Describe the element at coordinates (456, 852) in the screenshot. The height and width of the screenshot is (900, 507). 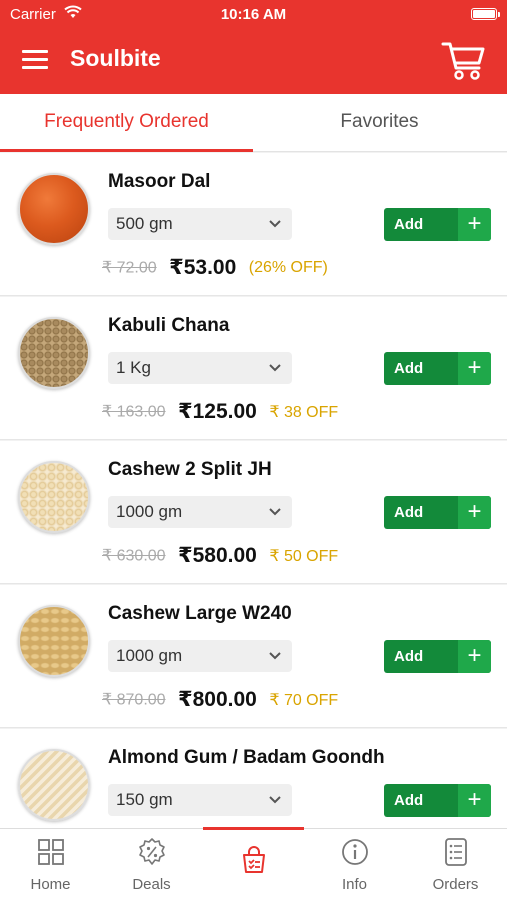
I see `orders-list-icon` at that location.